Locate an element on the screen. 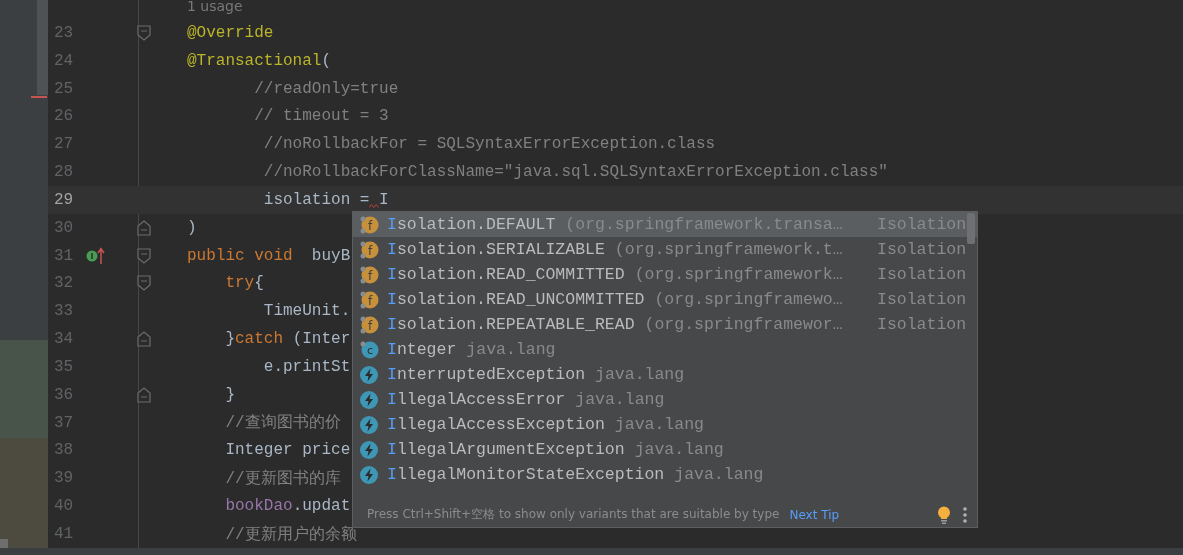 The width and height of the screenshot is (1183, 555). line-number: 24 is located at coordinates (64, 60).